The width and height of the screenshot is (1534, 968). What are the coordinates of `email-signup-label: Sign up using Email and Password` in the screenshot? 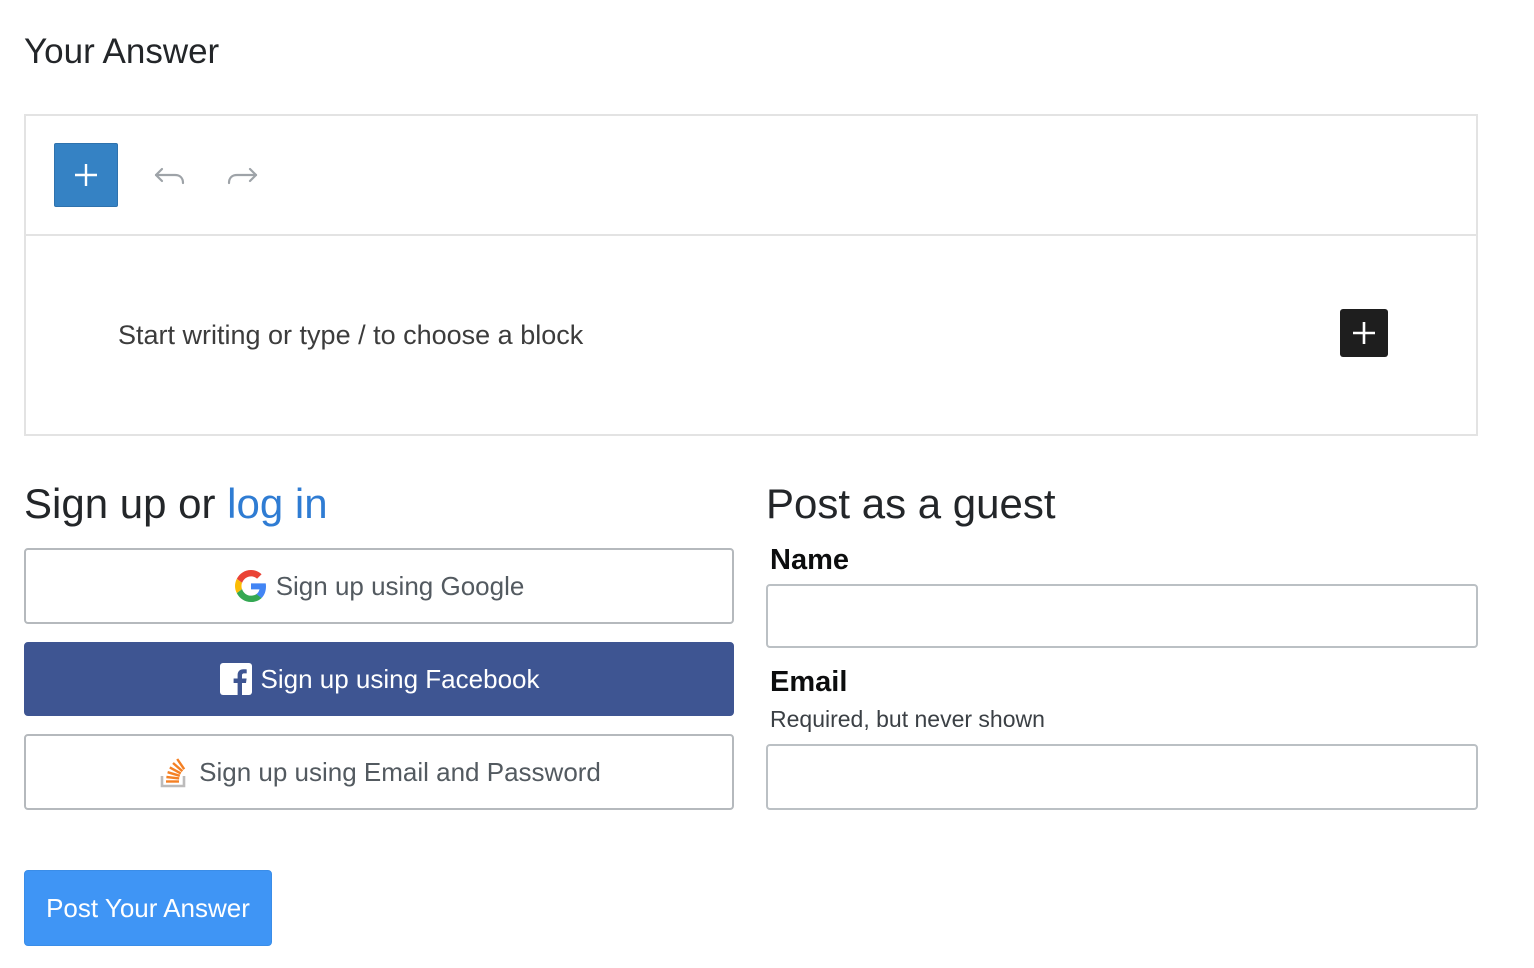 It's located at (400, 771).